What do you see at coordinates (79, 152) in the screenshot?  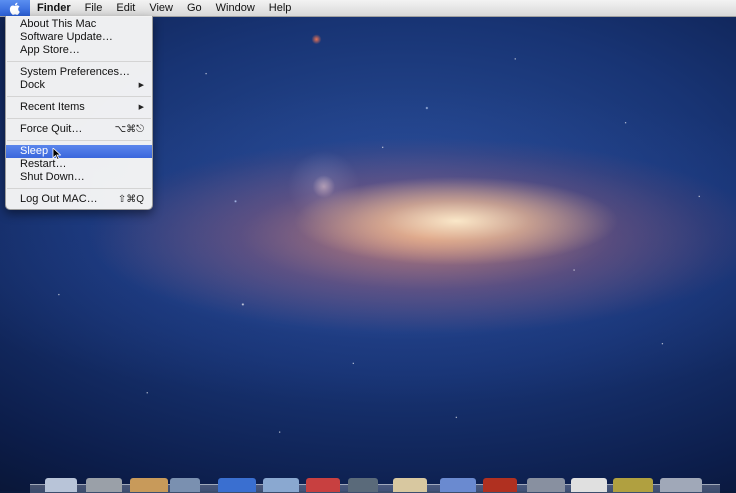 I see `menu-item-sleep: Sleep` at bounding box center [79, 152].